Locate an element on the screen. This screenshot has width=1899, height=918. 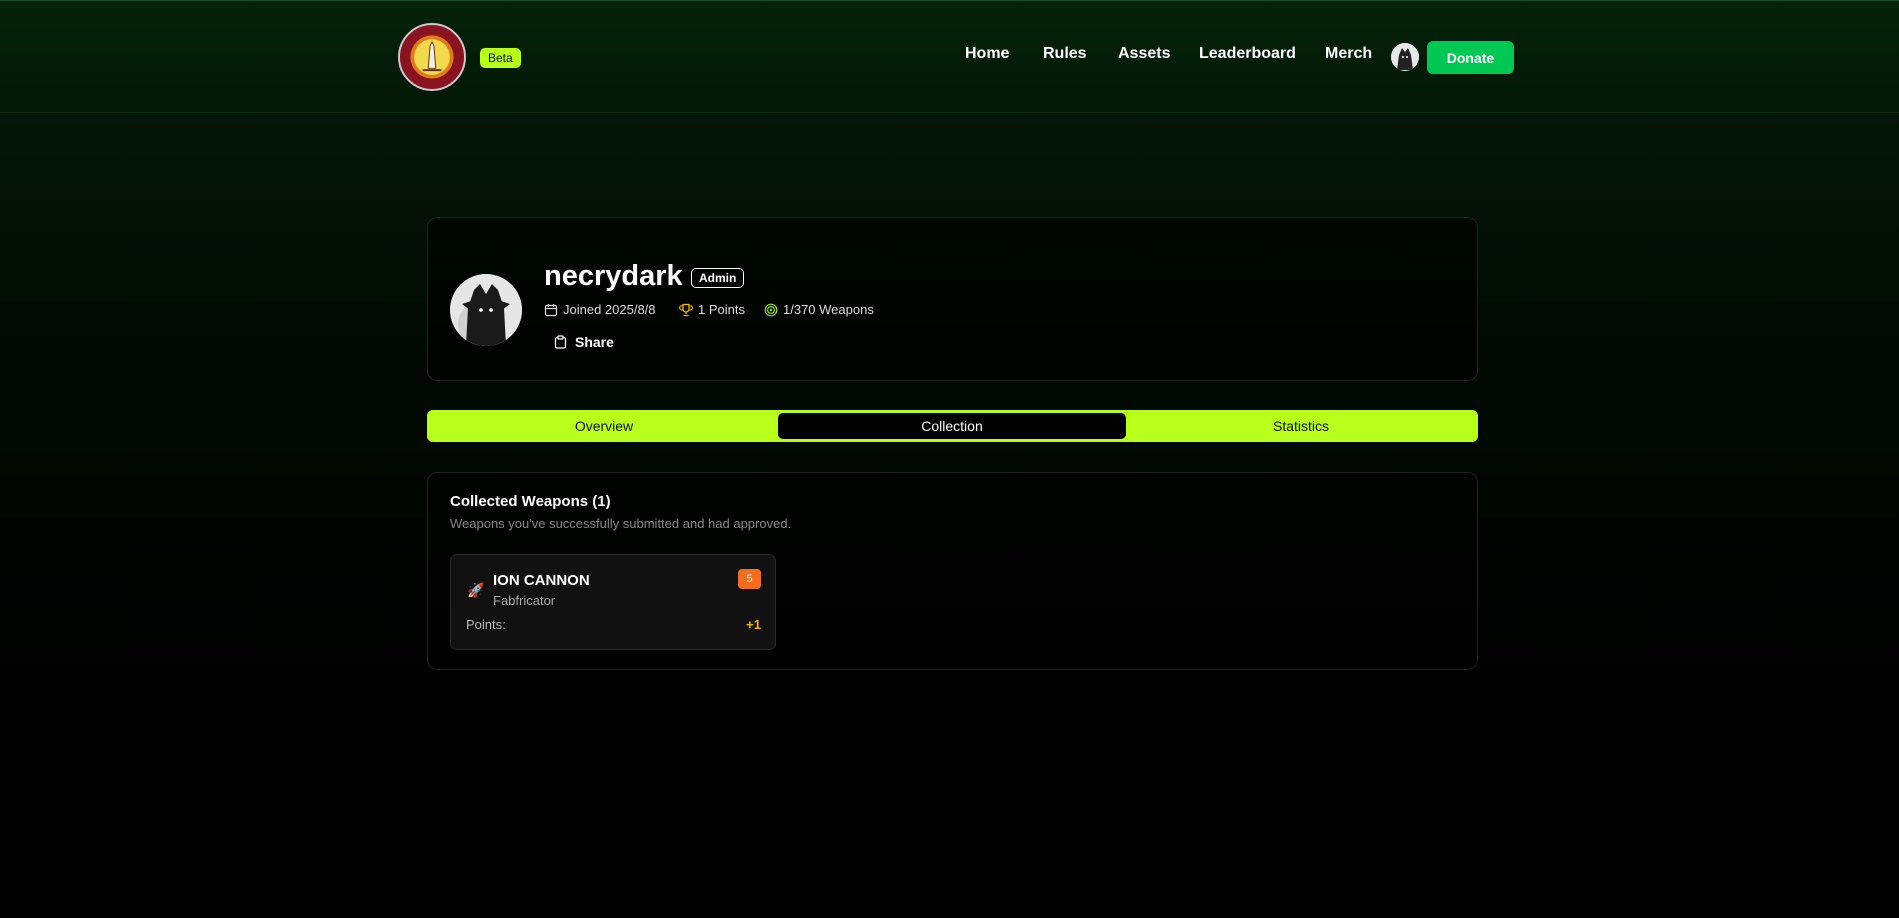
nav-home: Home is located at coordinates (987, 54).